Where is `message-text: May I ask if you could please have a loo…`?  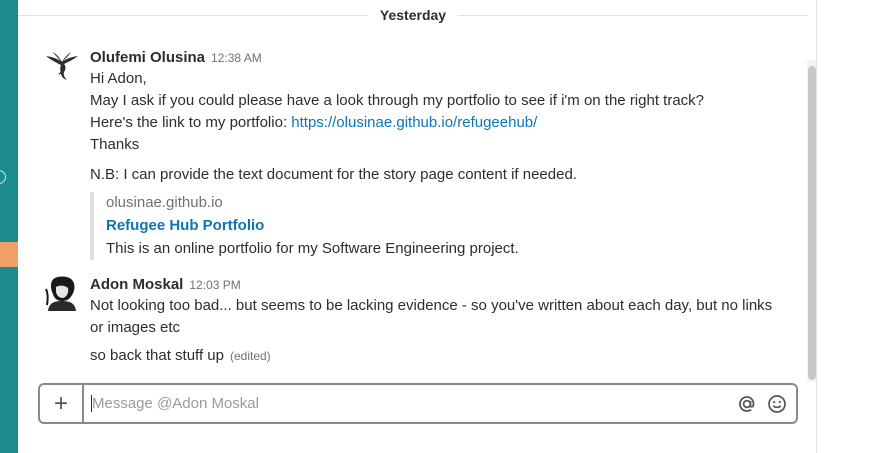 message-text: May I ask if you could please have a loo… is located at coordinates (397, 100).